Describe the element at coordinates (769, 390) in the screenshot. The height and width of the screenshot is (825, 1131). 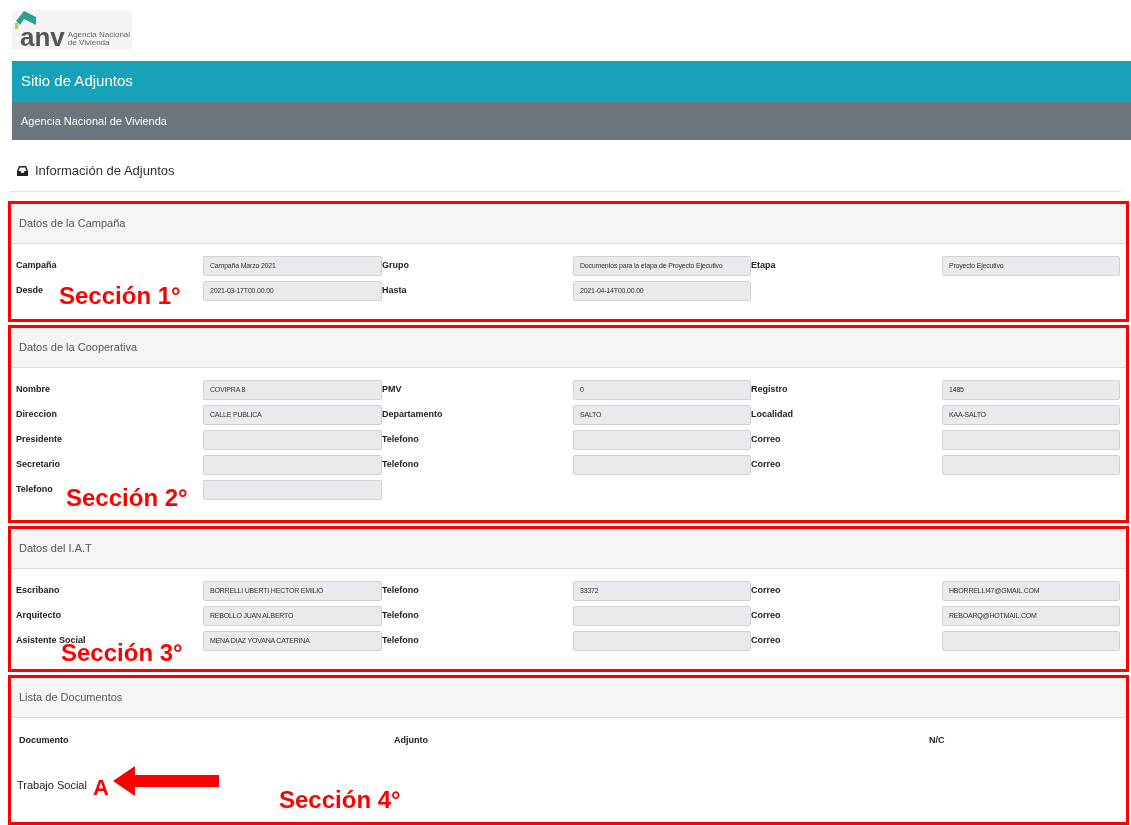
I see `field-label: Registro` at that location.